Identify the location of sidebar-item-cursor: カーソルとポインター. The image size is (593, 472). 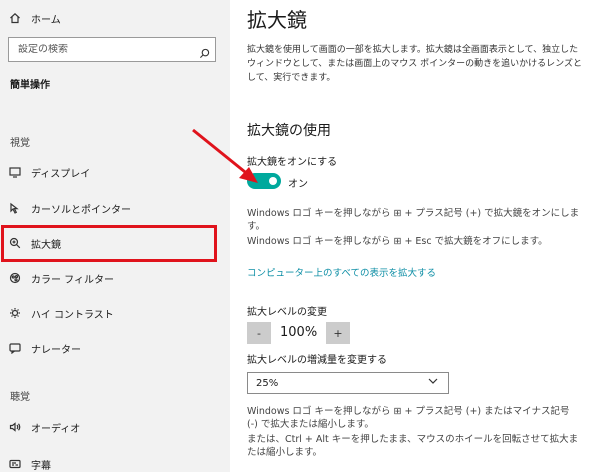
(115, 208).